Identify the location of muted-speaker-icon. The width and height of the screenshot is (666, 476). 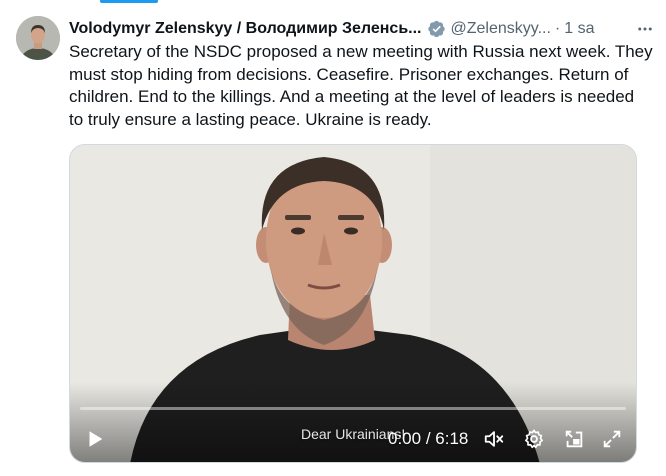
(494, 439).